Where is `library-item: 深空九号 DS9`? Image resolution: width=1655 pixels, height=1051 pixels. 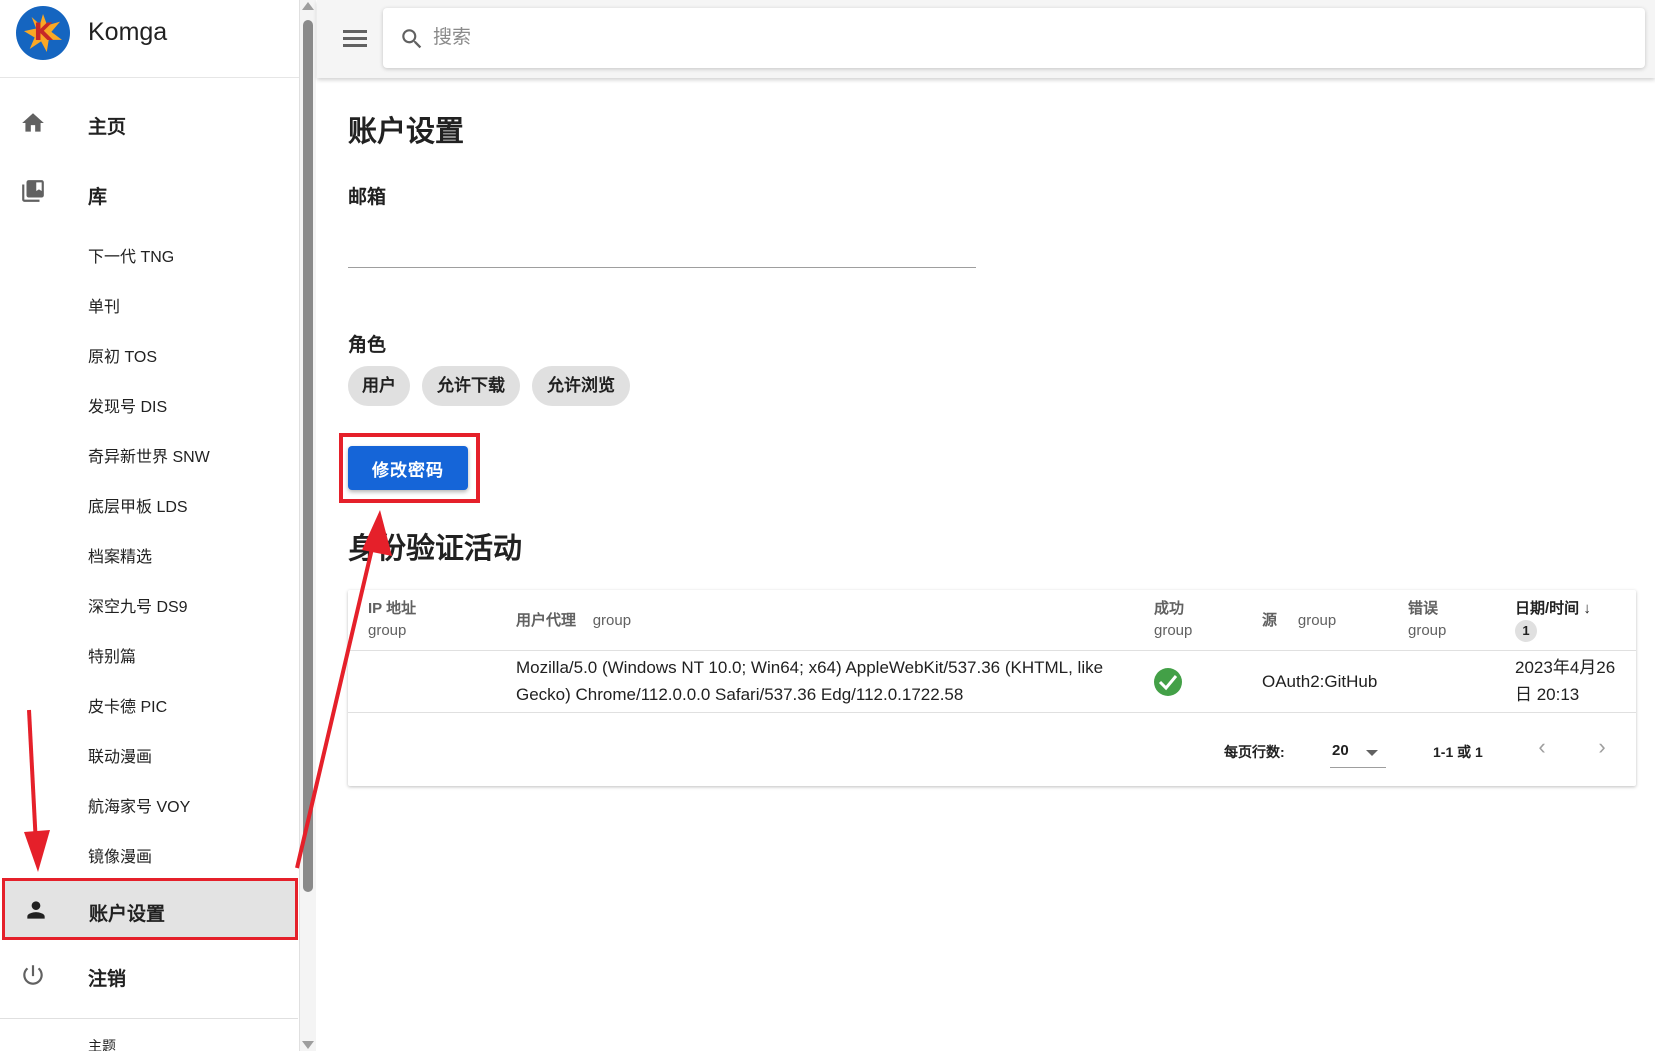
library-item: 深空九号 DS9 is located at coordinates (138, 605).